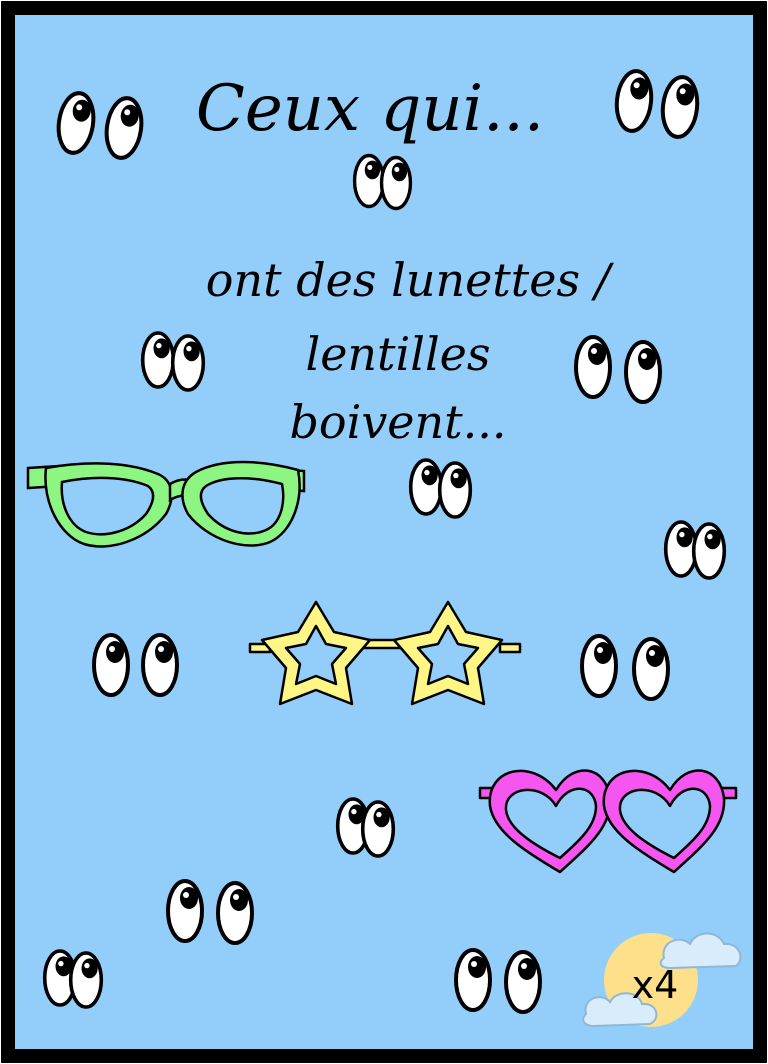 The image size is (768, 1064). I want to click on count-badge-label: x4, so click(655, 985).